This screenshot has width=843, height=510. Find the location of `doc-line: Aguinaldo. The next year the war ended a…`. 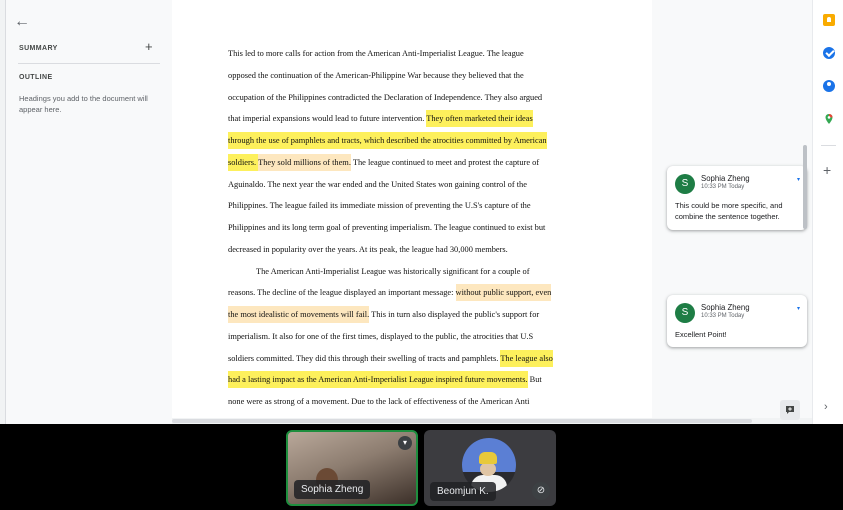

doc-line: Aguinaldo. The next year the war ended a… is located at coordinates (377, 184).